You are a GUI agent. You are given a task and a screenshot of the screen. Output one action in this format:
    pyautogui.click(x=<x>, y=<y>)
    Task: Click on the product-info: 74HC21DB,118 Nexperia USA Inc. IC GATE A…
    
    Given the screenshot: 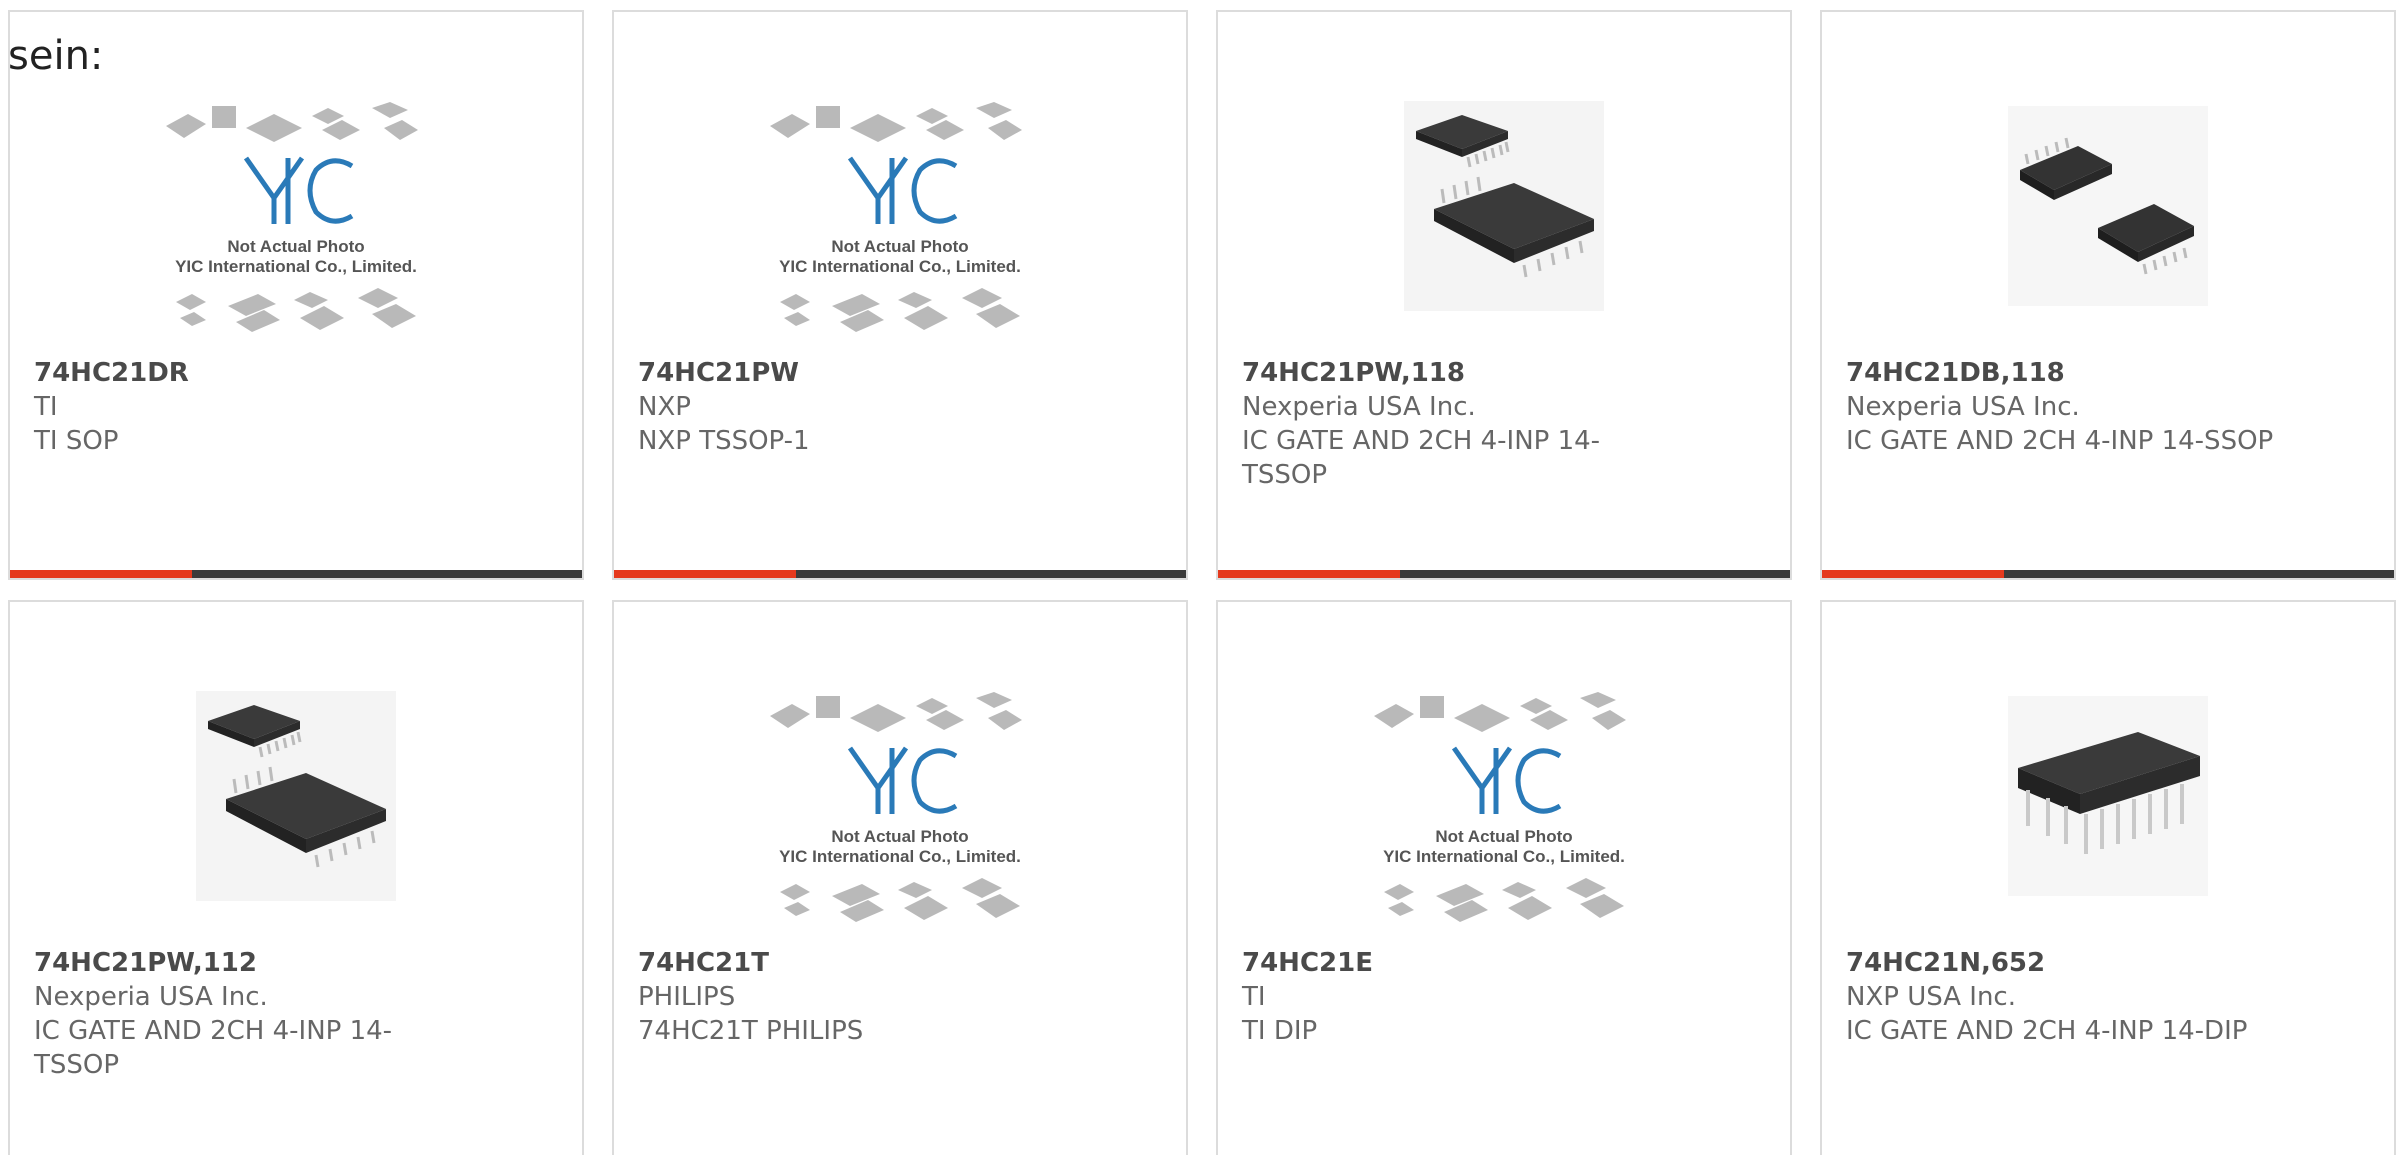 What is the action you would take?
    pyautogui.click(x=2106, y=407)
    